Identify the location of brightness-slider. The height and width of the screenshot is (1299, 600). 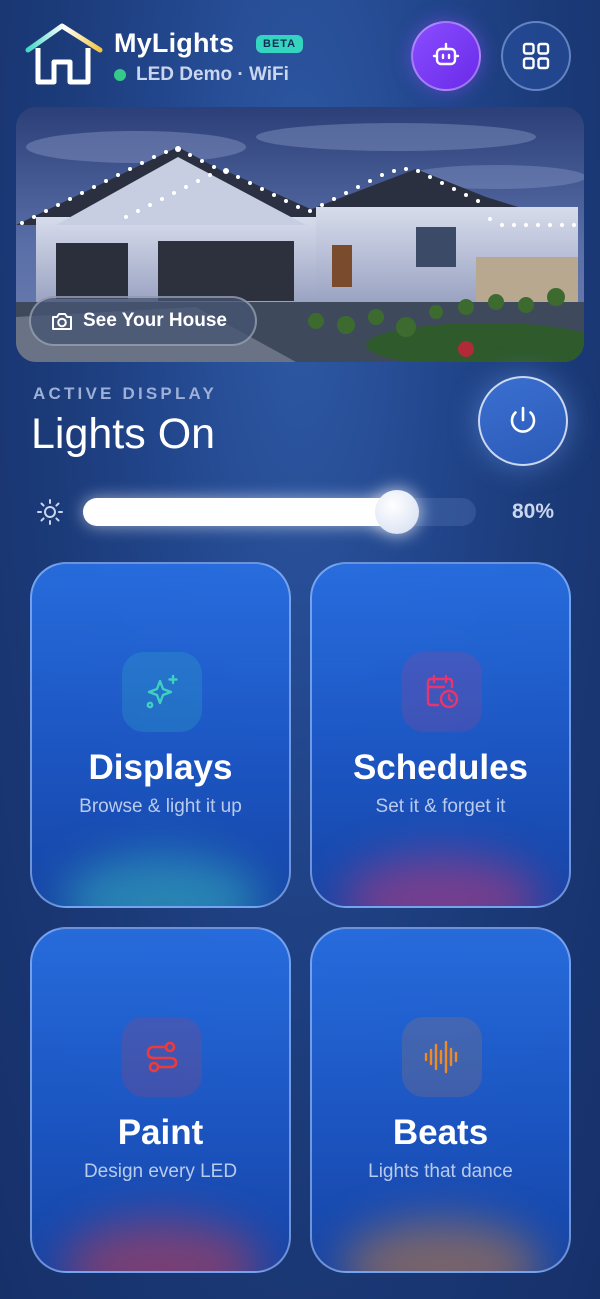
(279, 512).